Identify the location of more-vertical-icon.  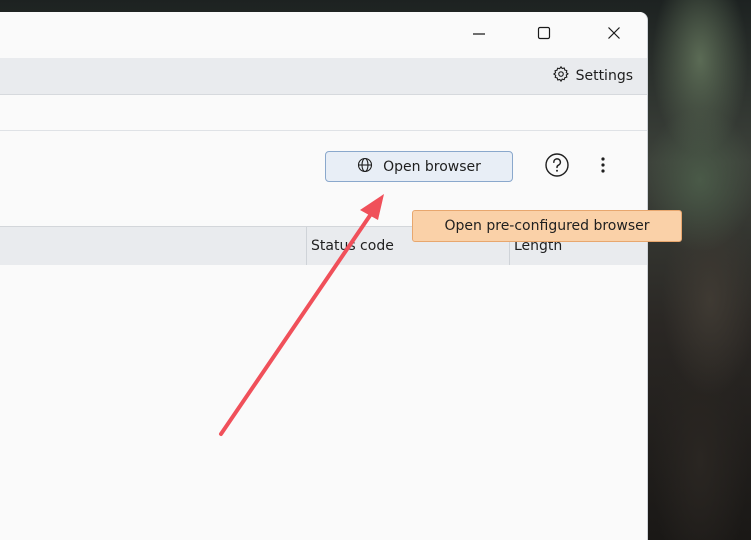
(603, 167).